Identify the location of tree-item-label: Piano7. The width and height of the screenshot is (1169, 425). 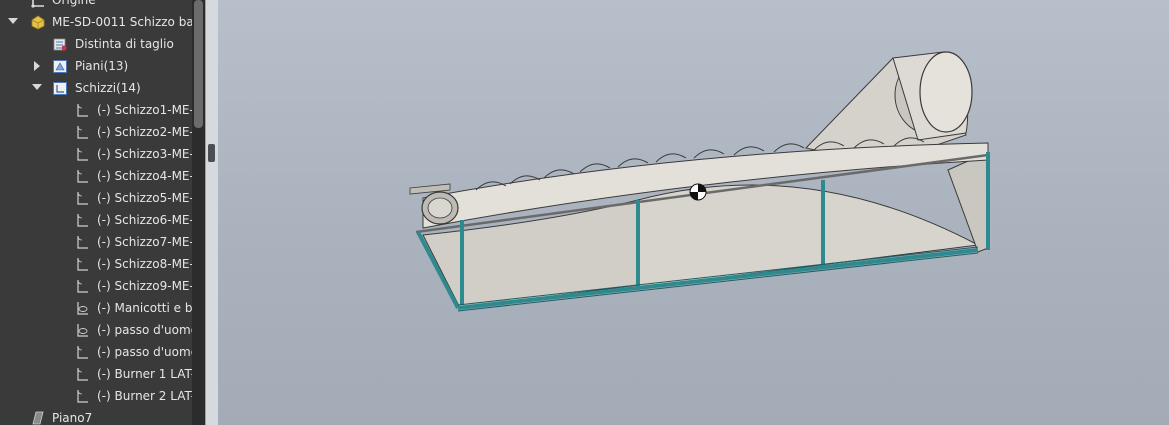
(72, 418).